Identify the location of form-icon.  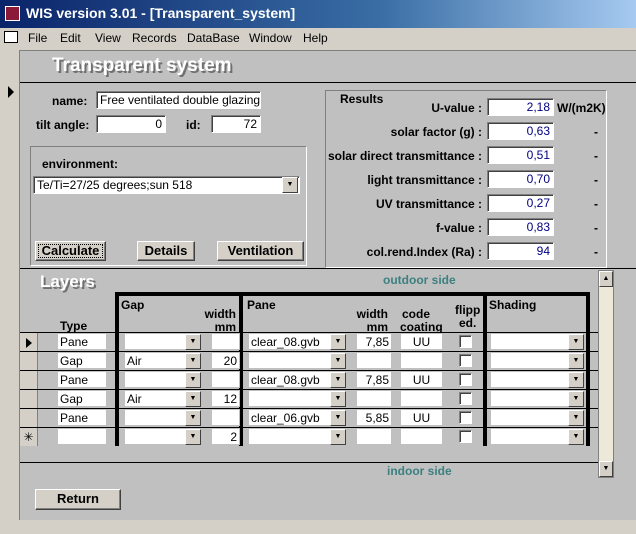
(11, 37).